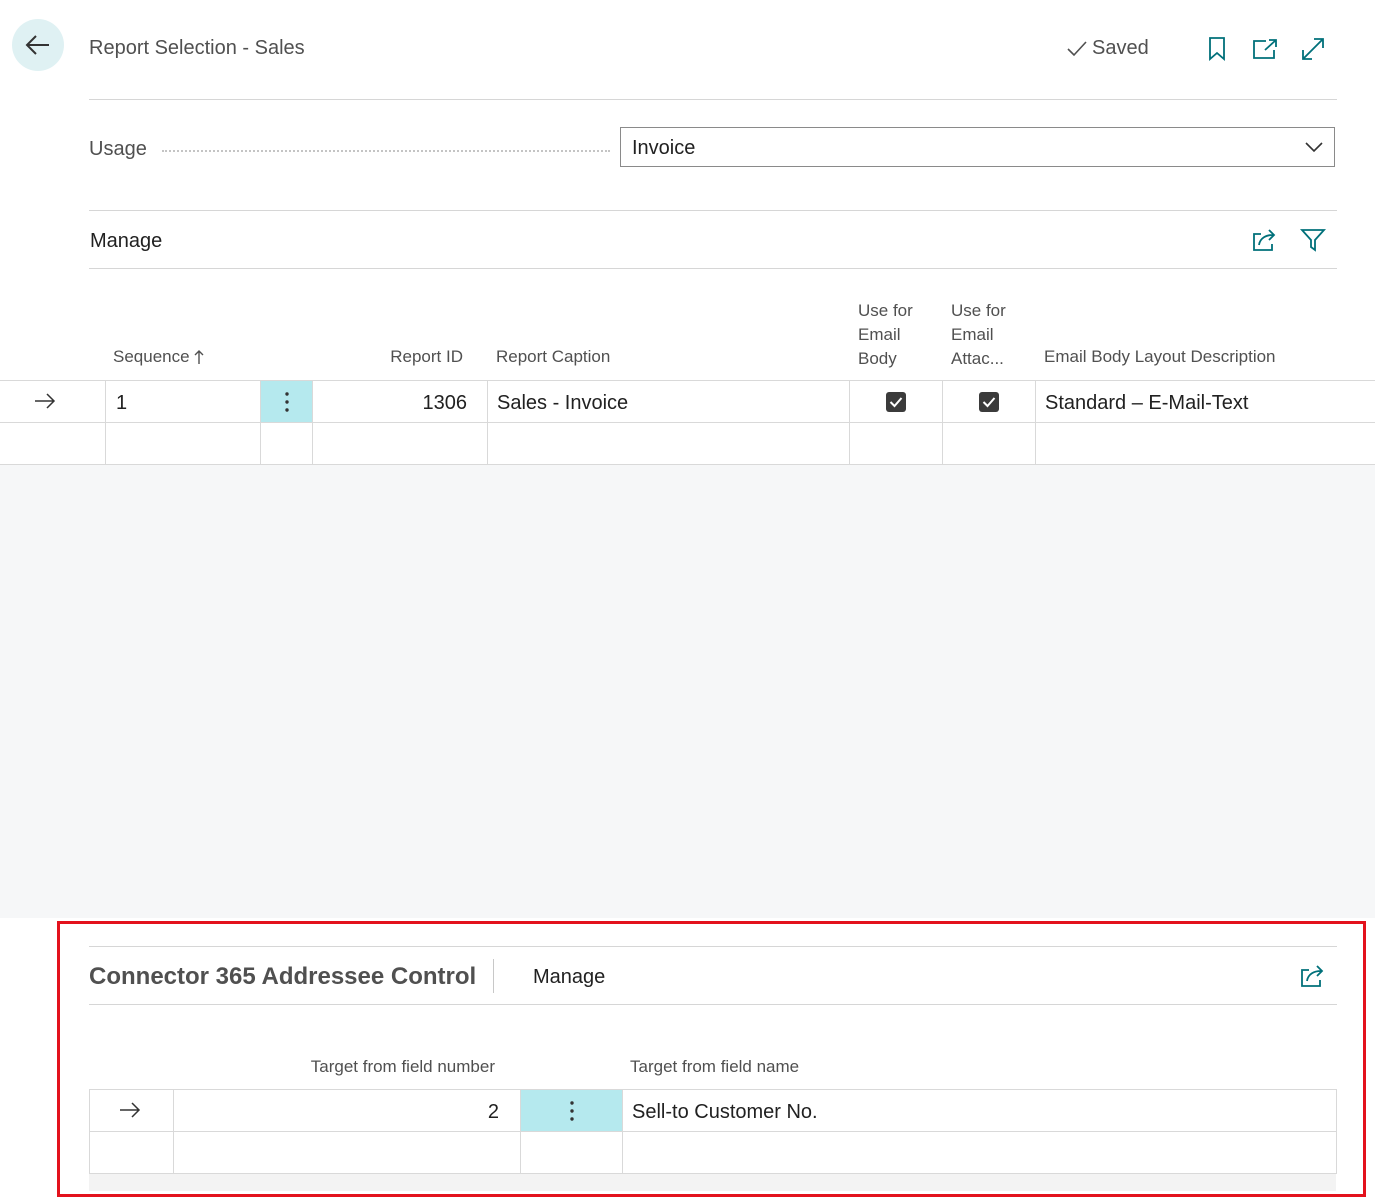  Describe the element at coordinates (879, 334) in the screenshot. I see `col-header-use-email-body-line: Email` at that location.